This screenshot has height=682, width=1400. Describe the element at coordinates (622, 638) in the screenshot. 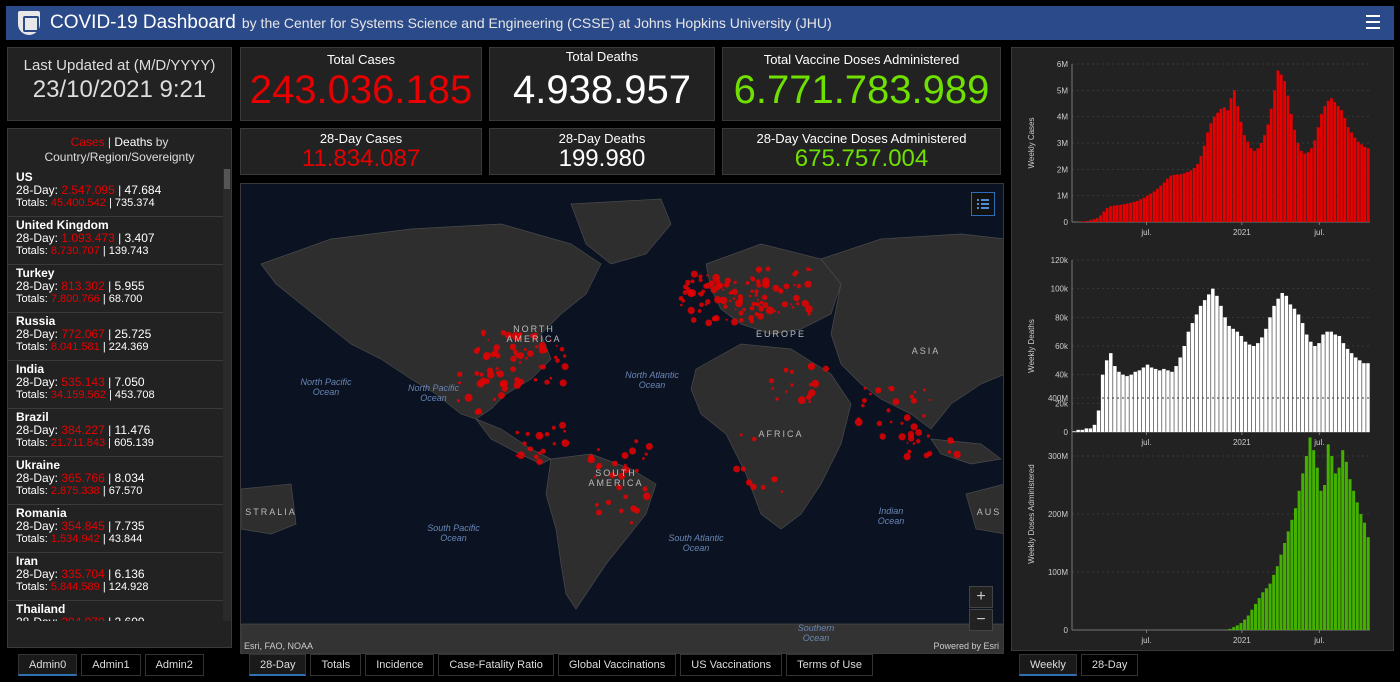

I see `landmass-antarctica` at that location.